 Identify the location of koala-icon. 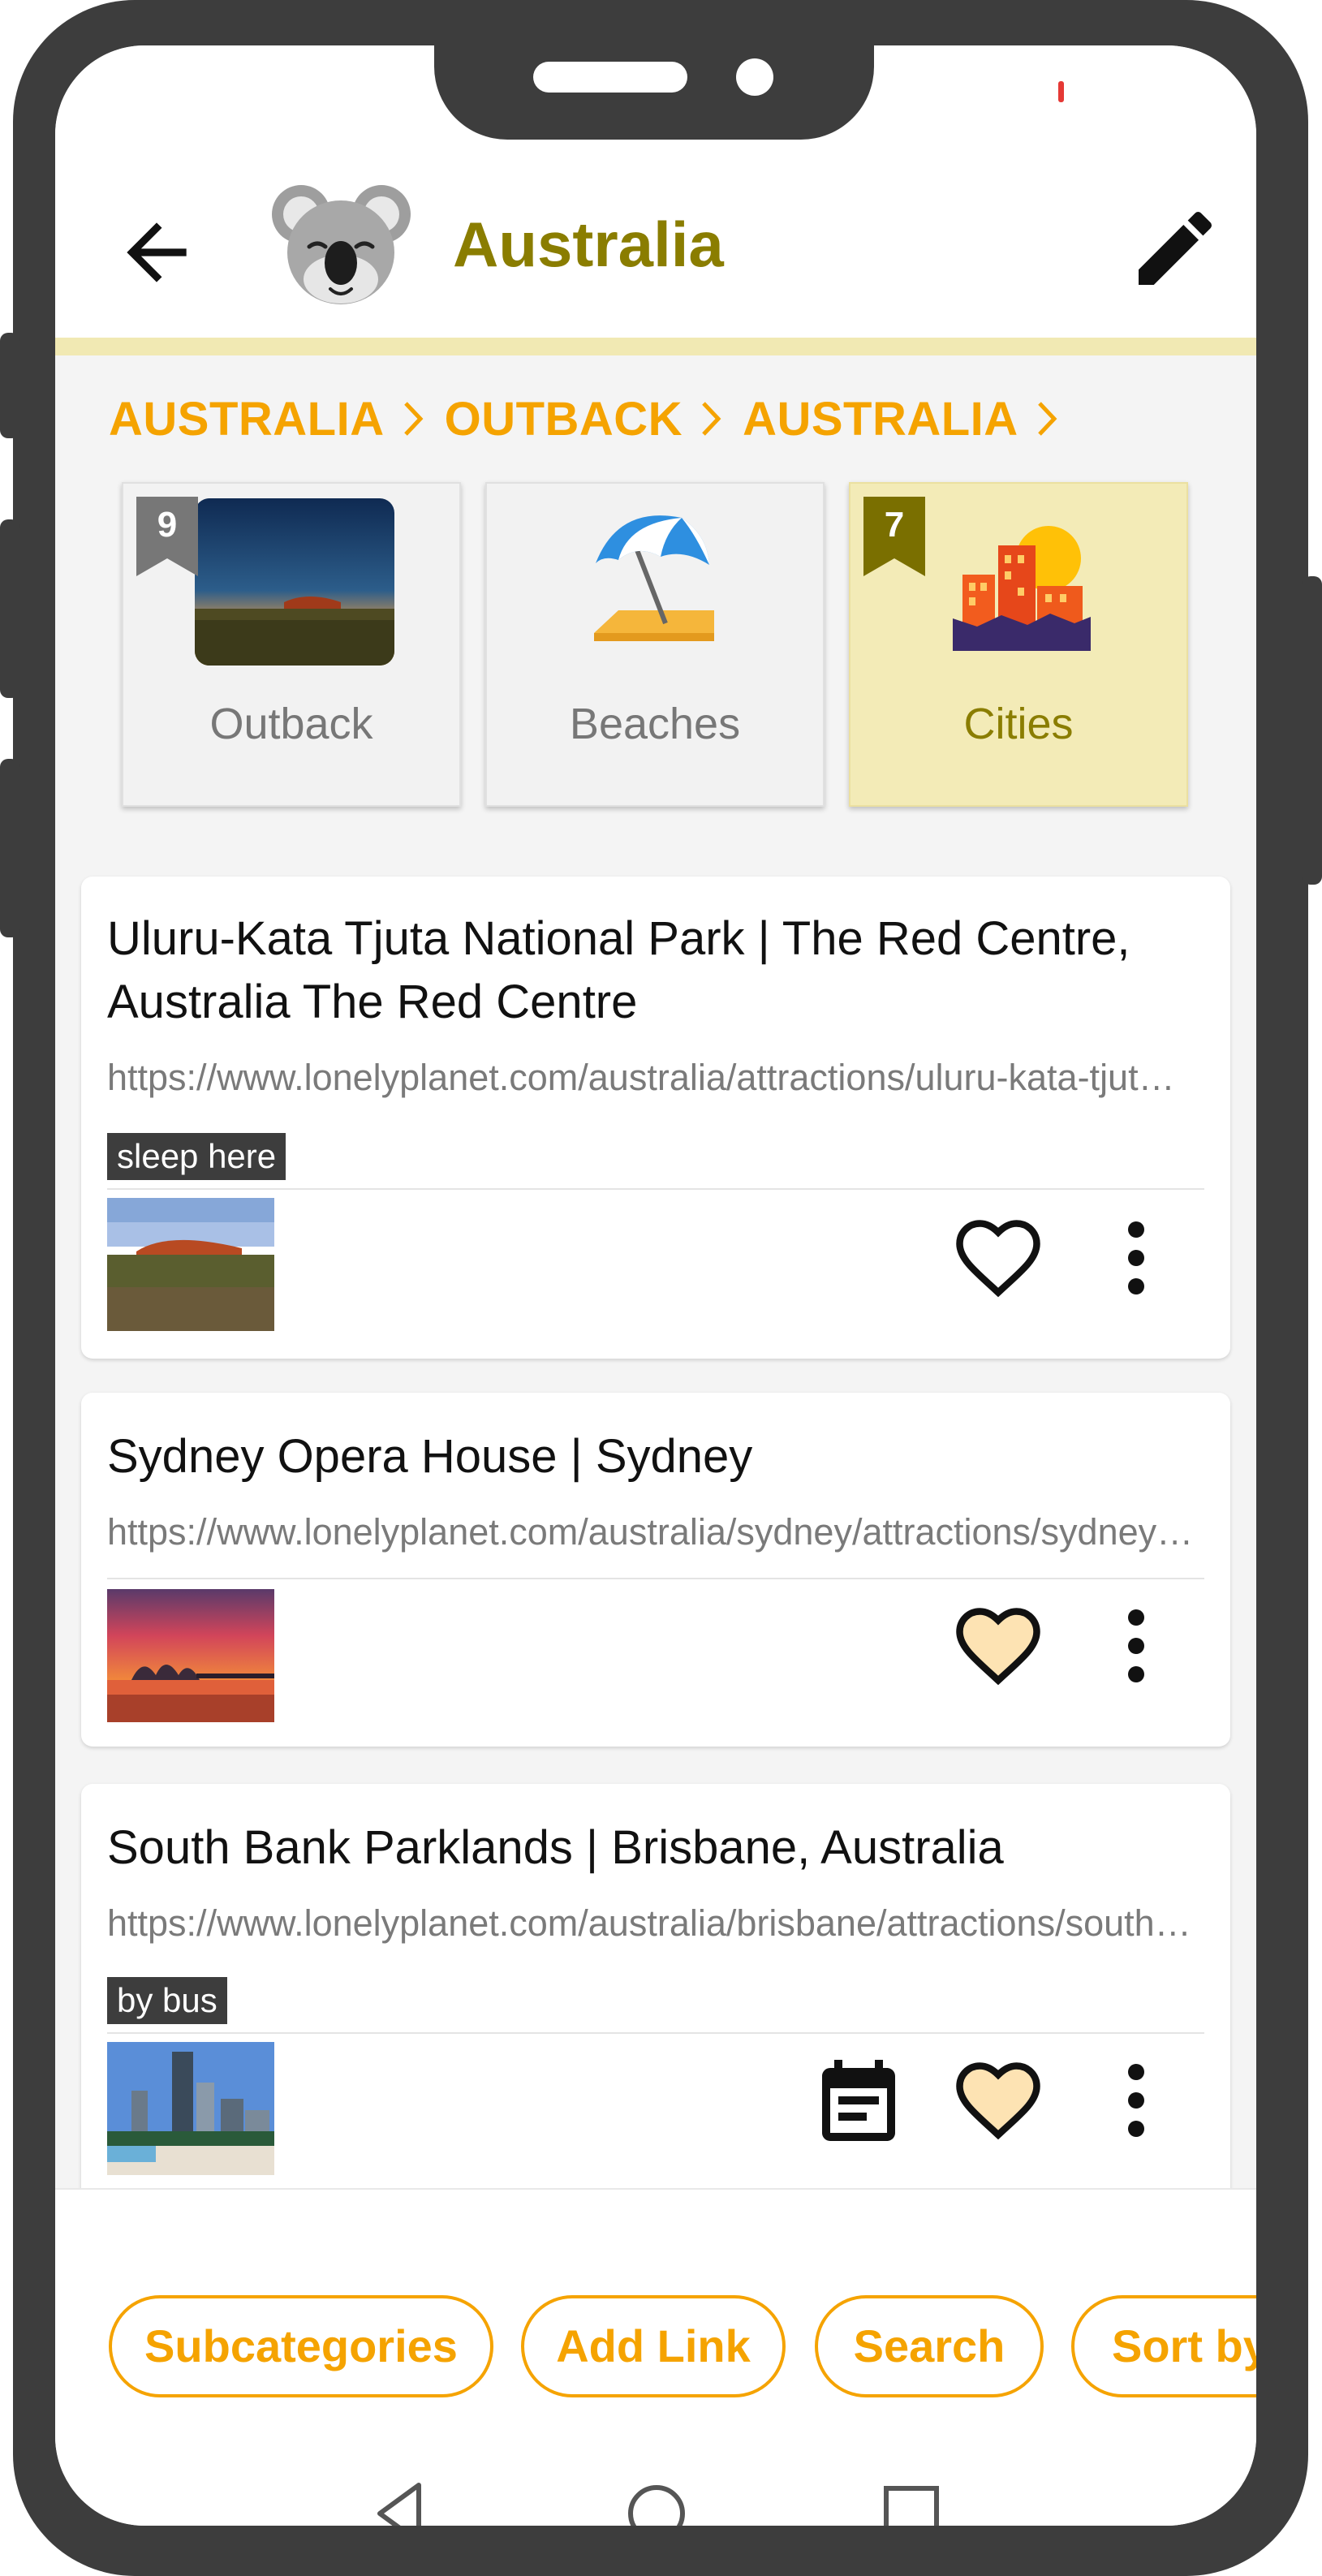
(341, 242).